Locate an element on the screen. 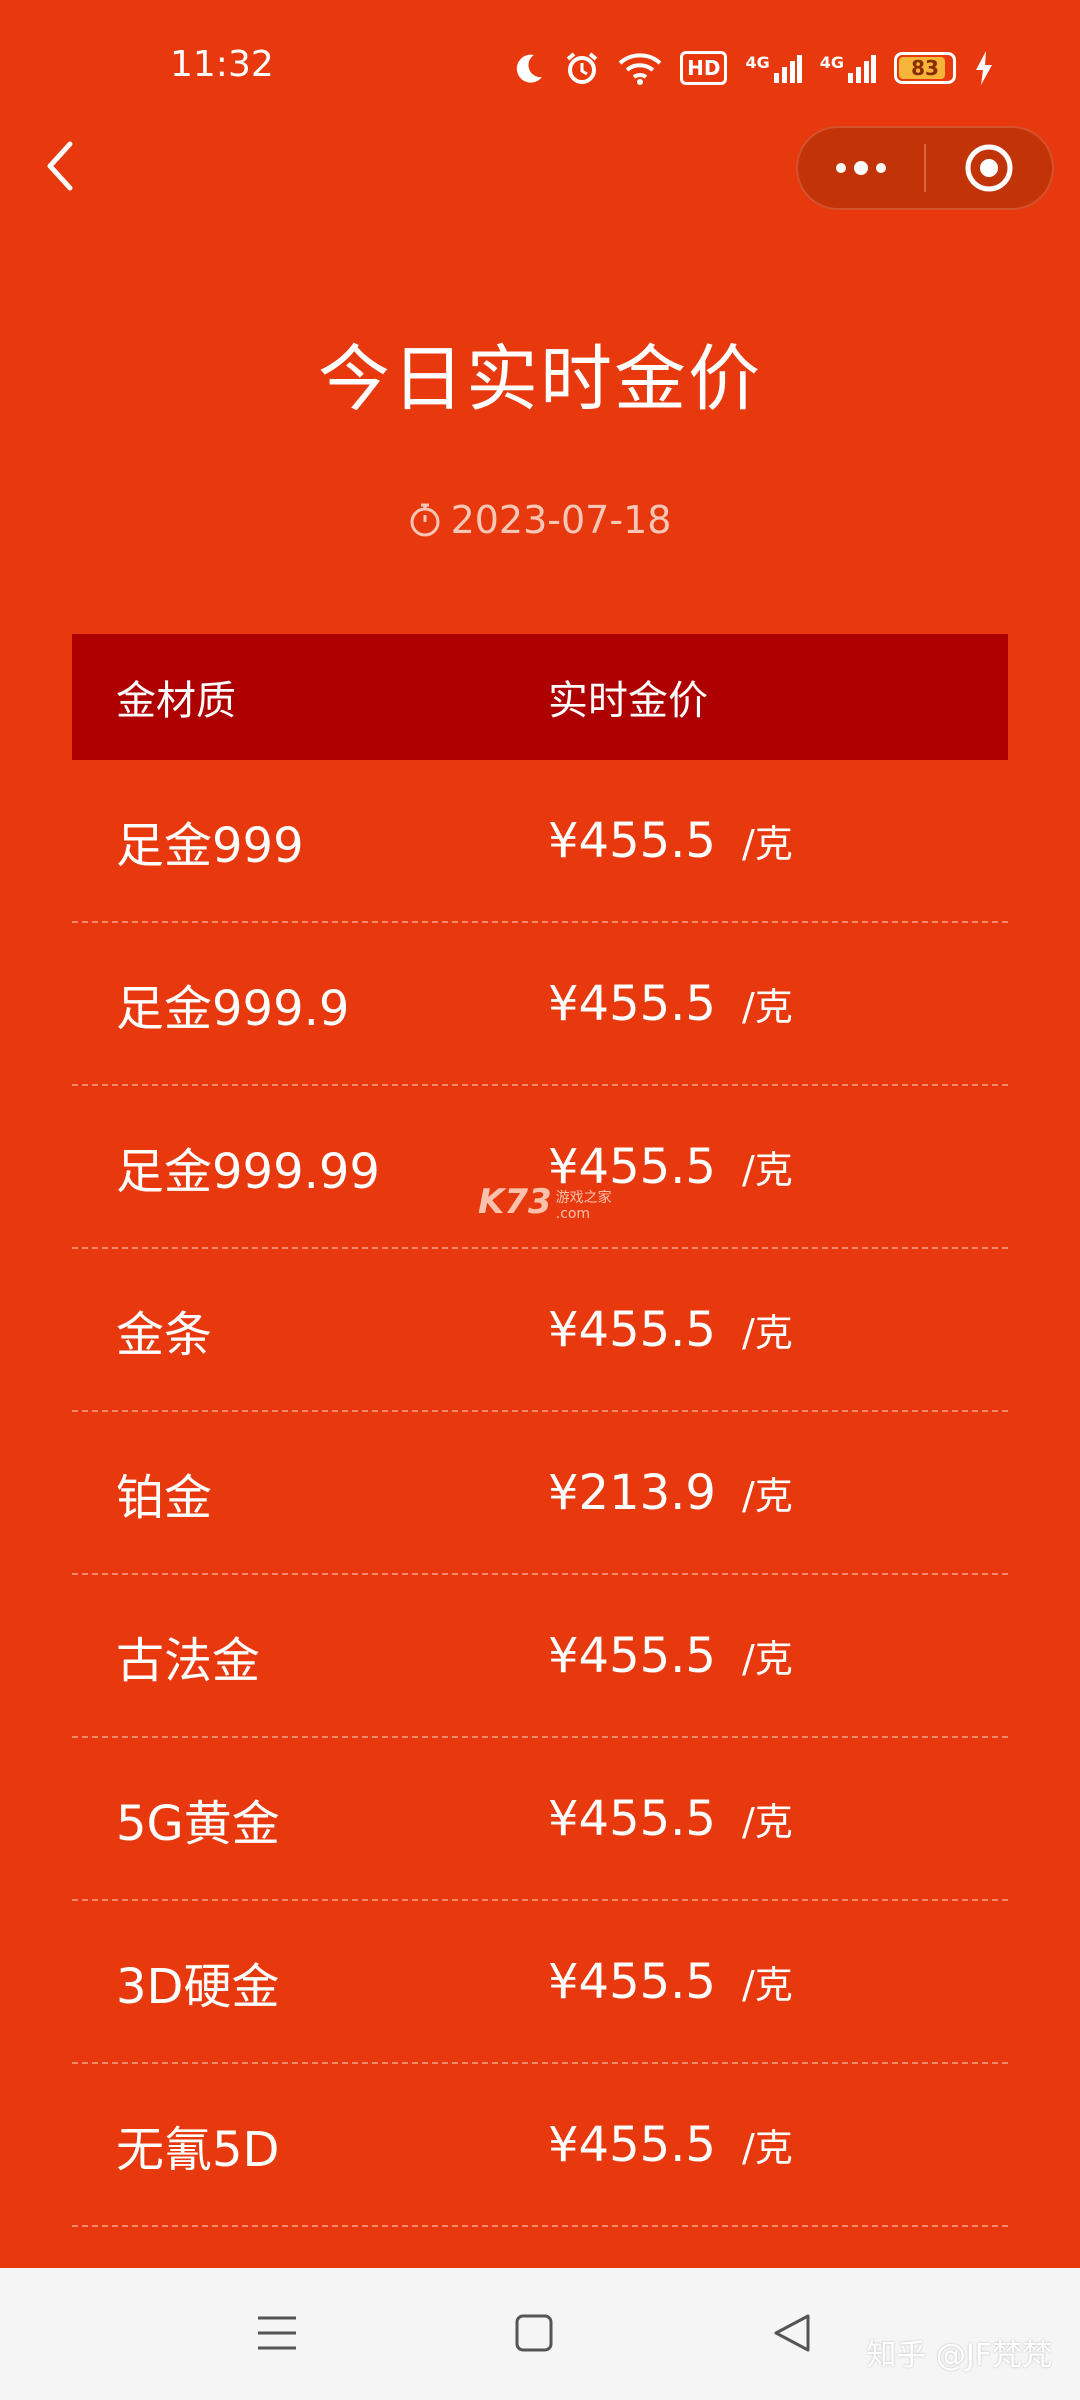  watermark-line2: .com is located at coordinates (573, 1214).